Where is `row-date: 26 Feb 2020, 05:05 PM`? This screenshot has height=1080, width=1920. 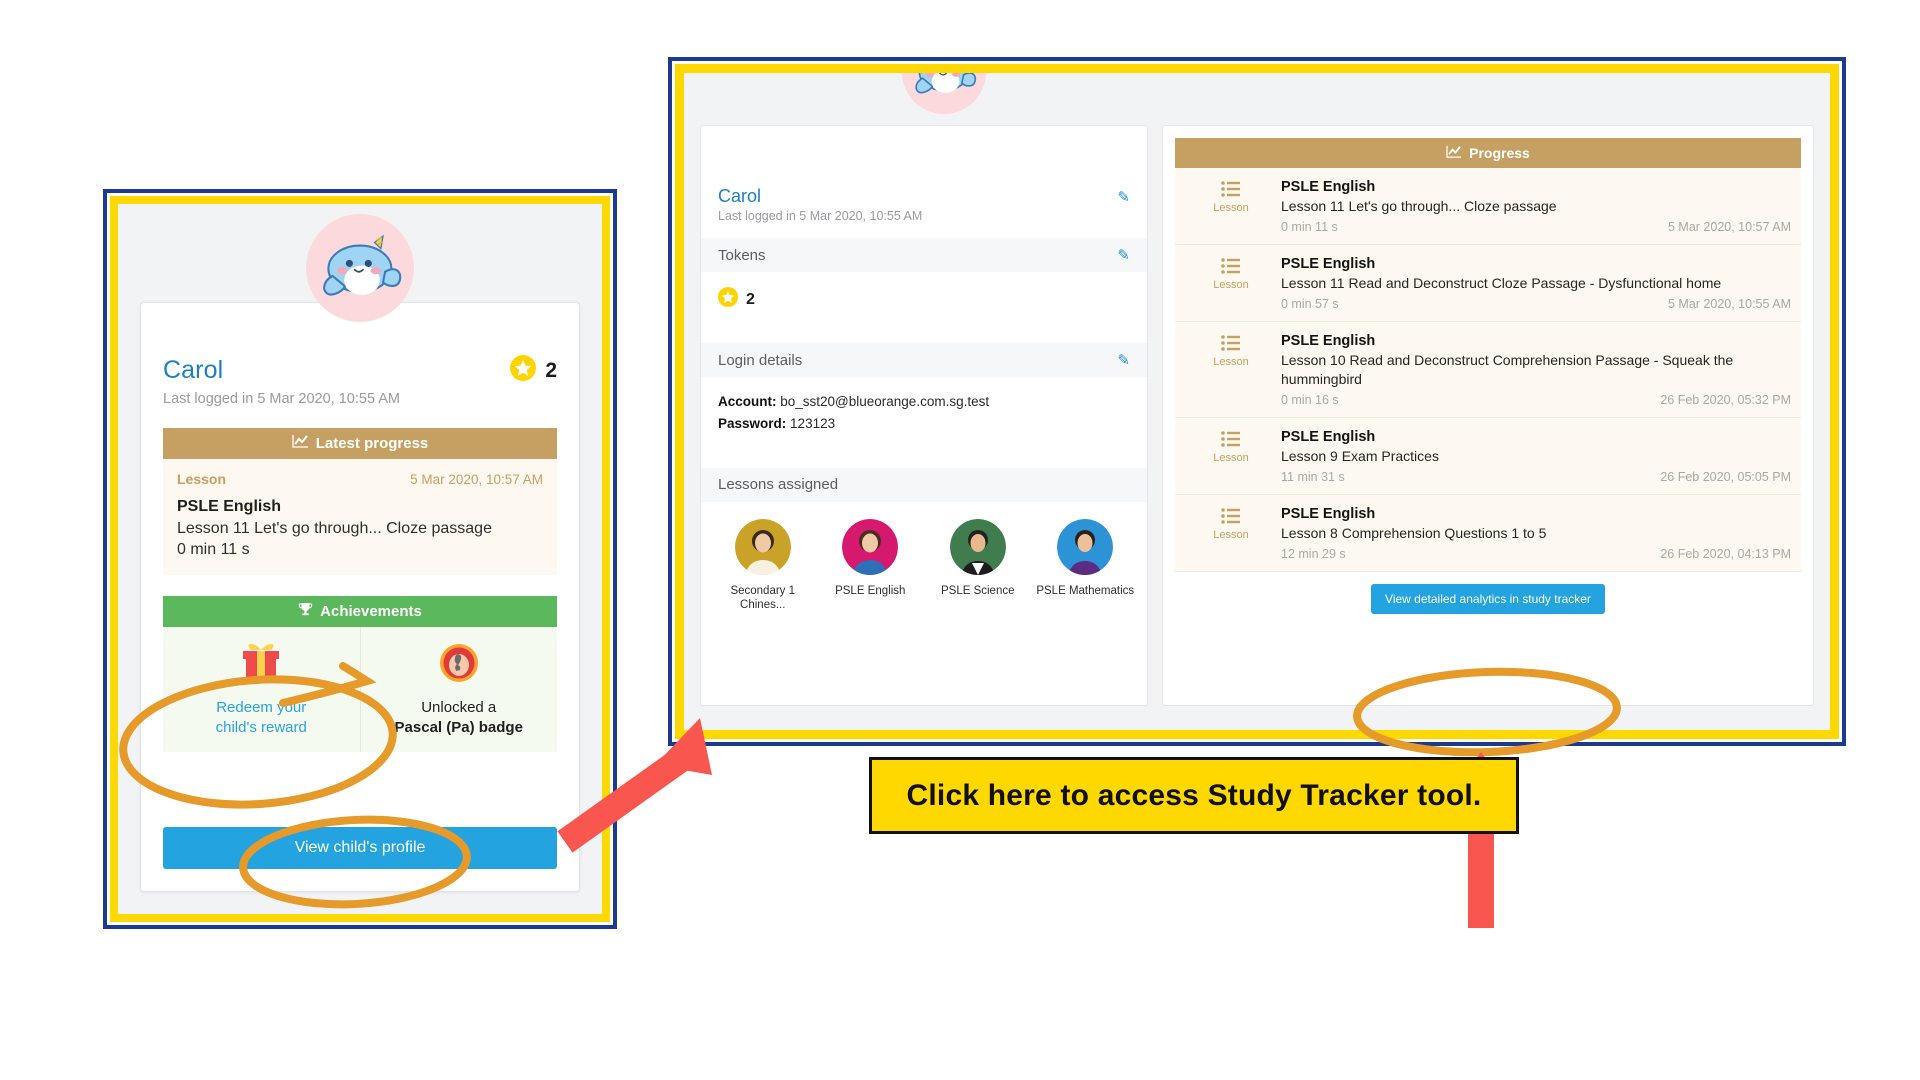
row-date: 26 Feb 2020, 05:05 PM is located at coordinates (1725, 476).